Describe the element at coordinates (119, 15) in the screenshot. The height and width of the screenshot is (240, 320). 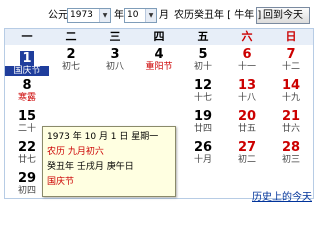
I see `year-unit-label: 年` at that location.